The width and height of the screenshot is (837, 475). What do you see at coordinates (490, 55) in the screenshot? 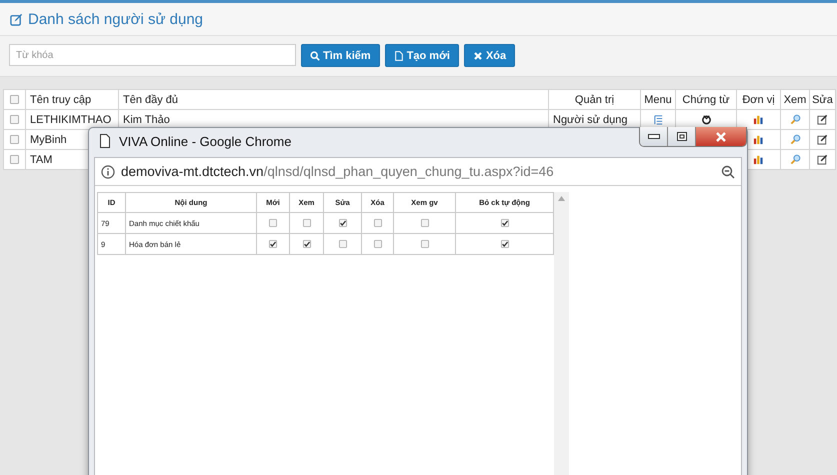
I see `delete-button: Xóa` at bounding box center [490, 55].